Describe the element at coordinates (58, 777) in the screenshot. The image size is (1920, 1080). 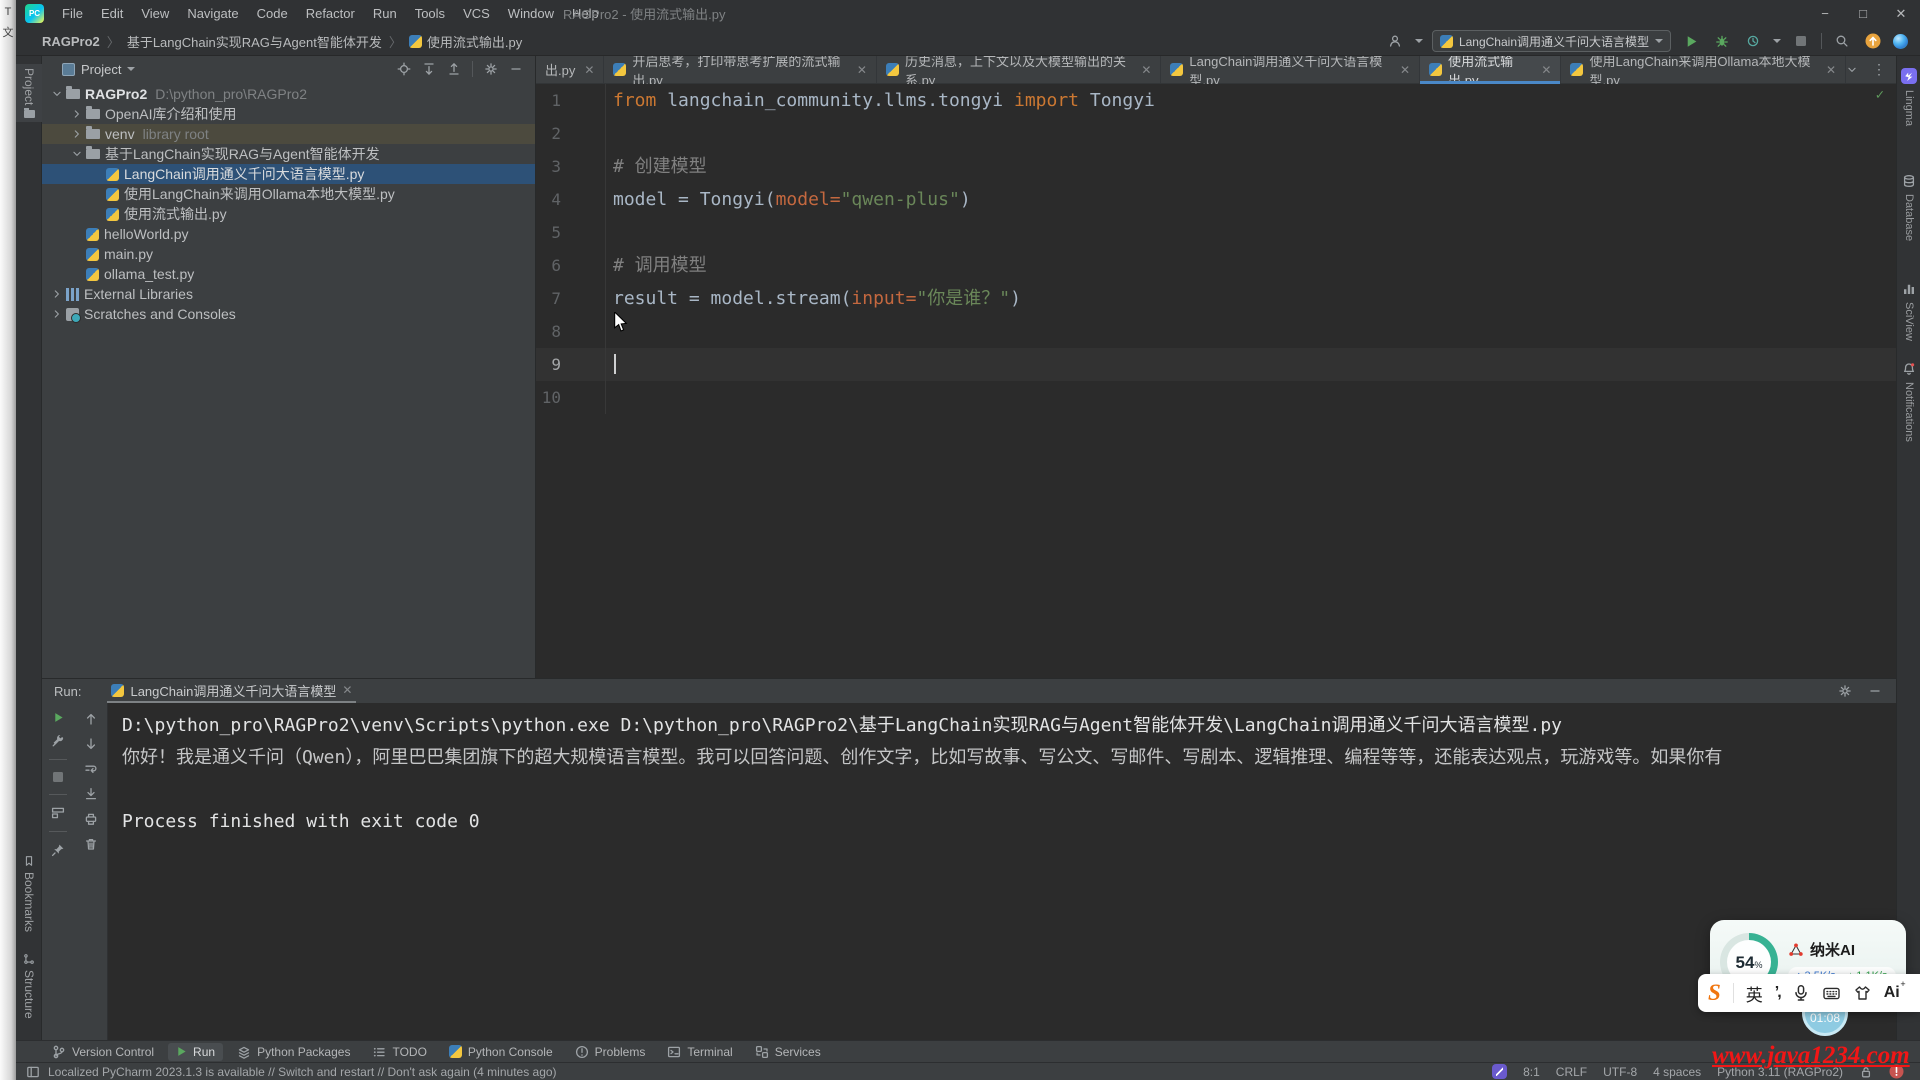
I see `stop-icon` at that location.